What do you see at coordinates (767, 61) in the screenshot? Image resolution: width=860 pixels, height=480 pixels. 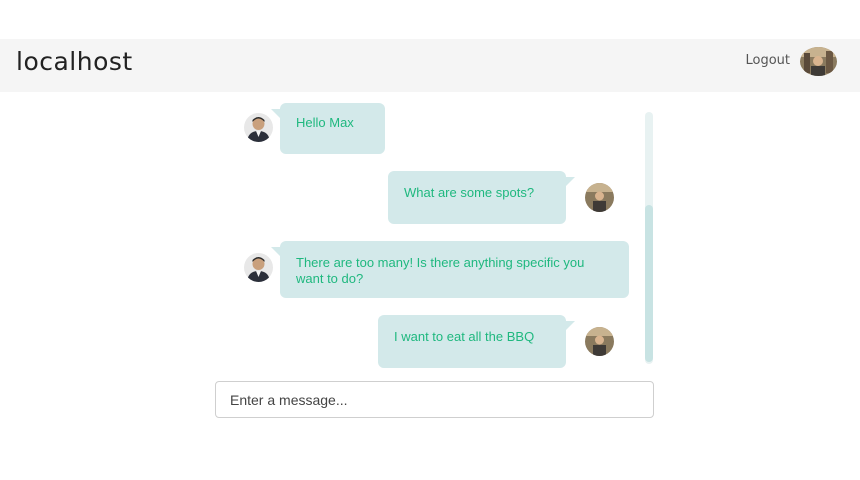 I see `logout-link: Logout` at bounding box center [767, 61].